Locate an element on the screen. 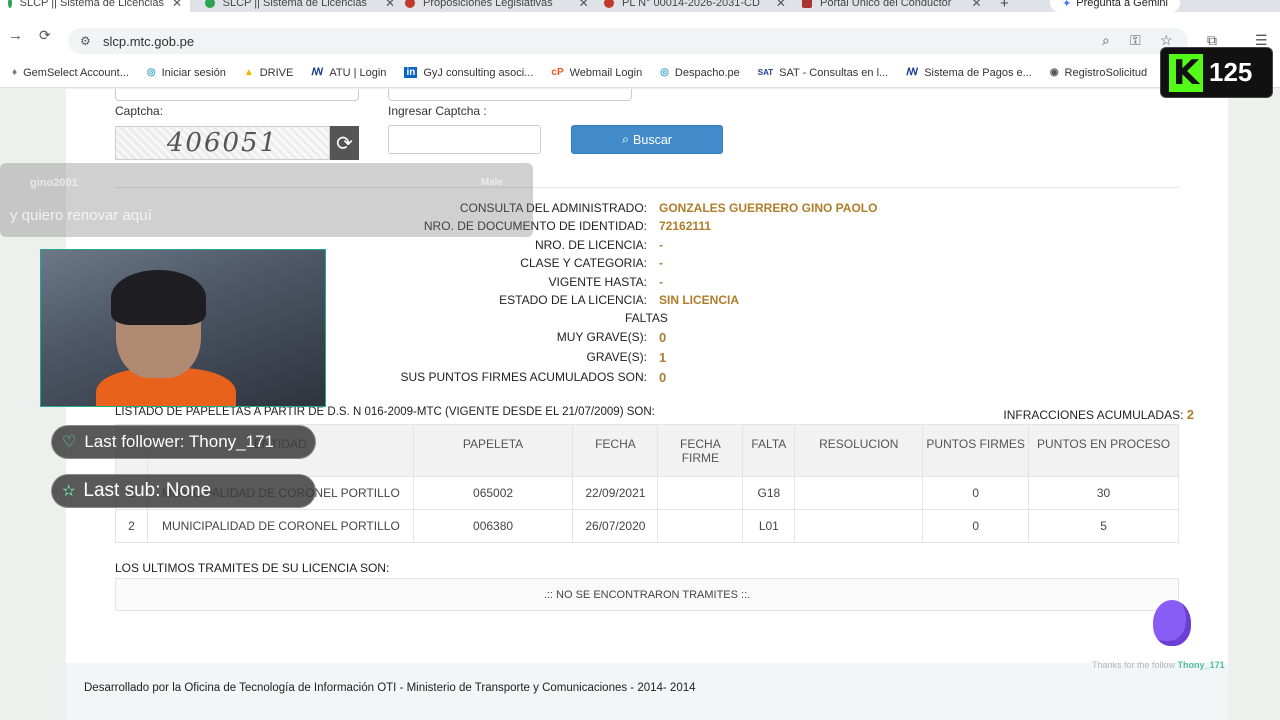  col-fecha: FECHA is located at coordinates (615, 450).